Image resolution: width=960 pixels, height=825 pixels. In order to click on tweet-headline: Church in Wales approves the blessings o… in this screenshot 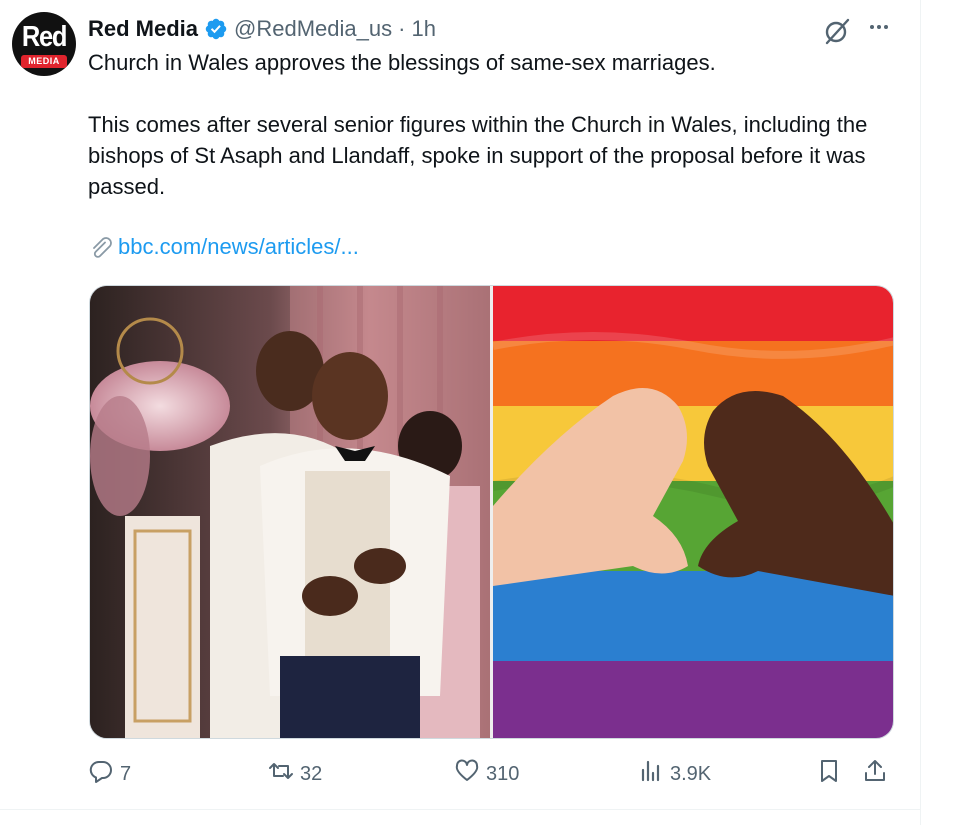, I will do `click(402, 62)`.